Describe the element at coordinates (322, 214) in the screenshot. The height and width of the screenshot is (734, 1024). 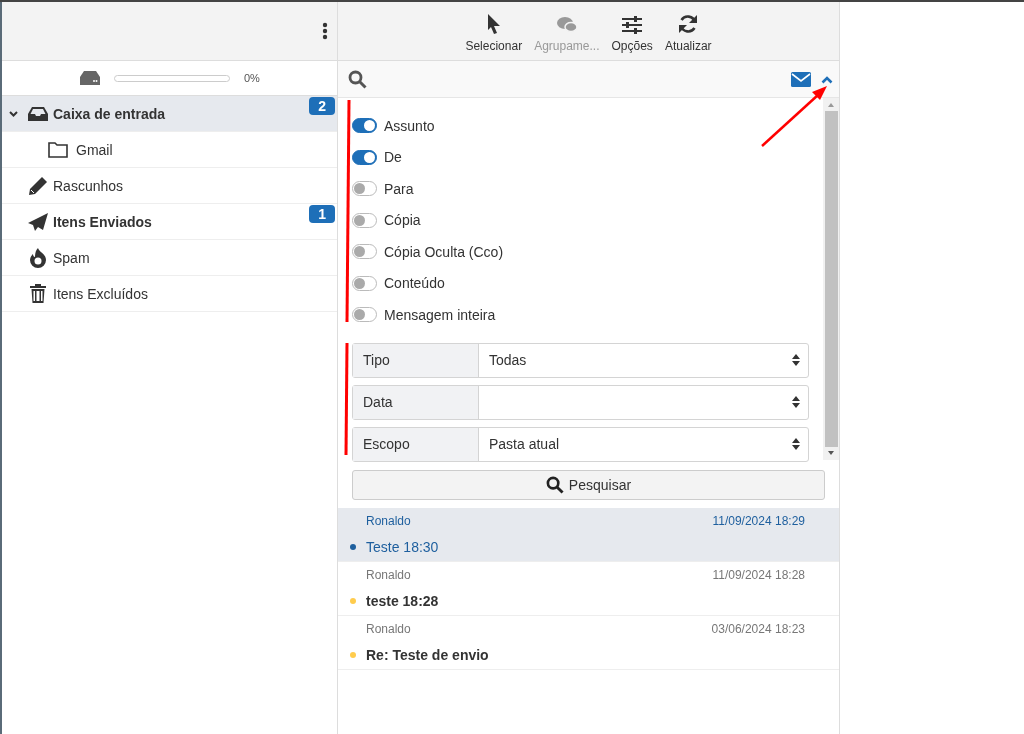
I see `unread-count: 1` at that location.